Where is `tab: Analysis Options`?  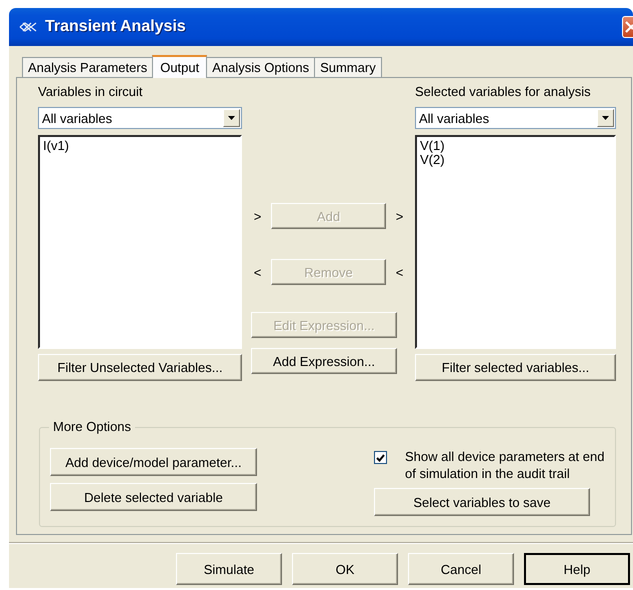
tab: Analysis Options is located at coordinates (261, 67).